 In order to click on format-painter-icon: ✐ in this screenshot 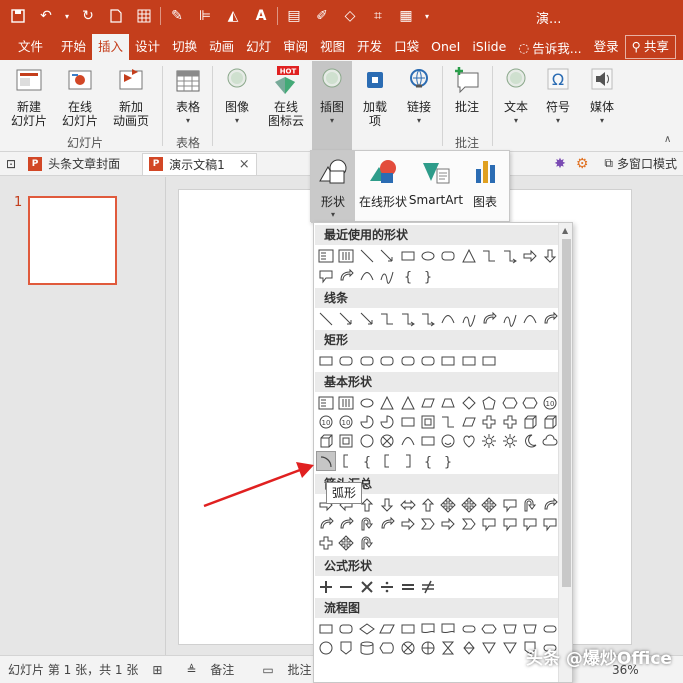, I will do `click(322, 16)`.